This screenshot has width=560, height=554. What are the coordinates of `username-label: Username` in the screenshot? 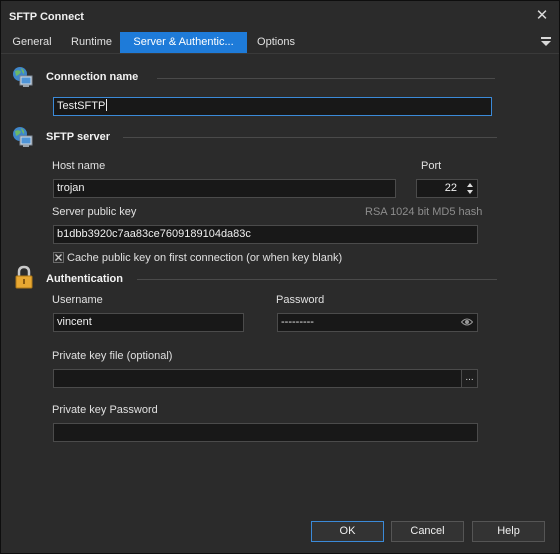 It's located at (77, 300).